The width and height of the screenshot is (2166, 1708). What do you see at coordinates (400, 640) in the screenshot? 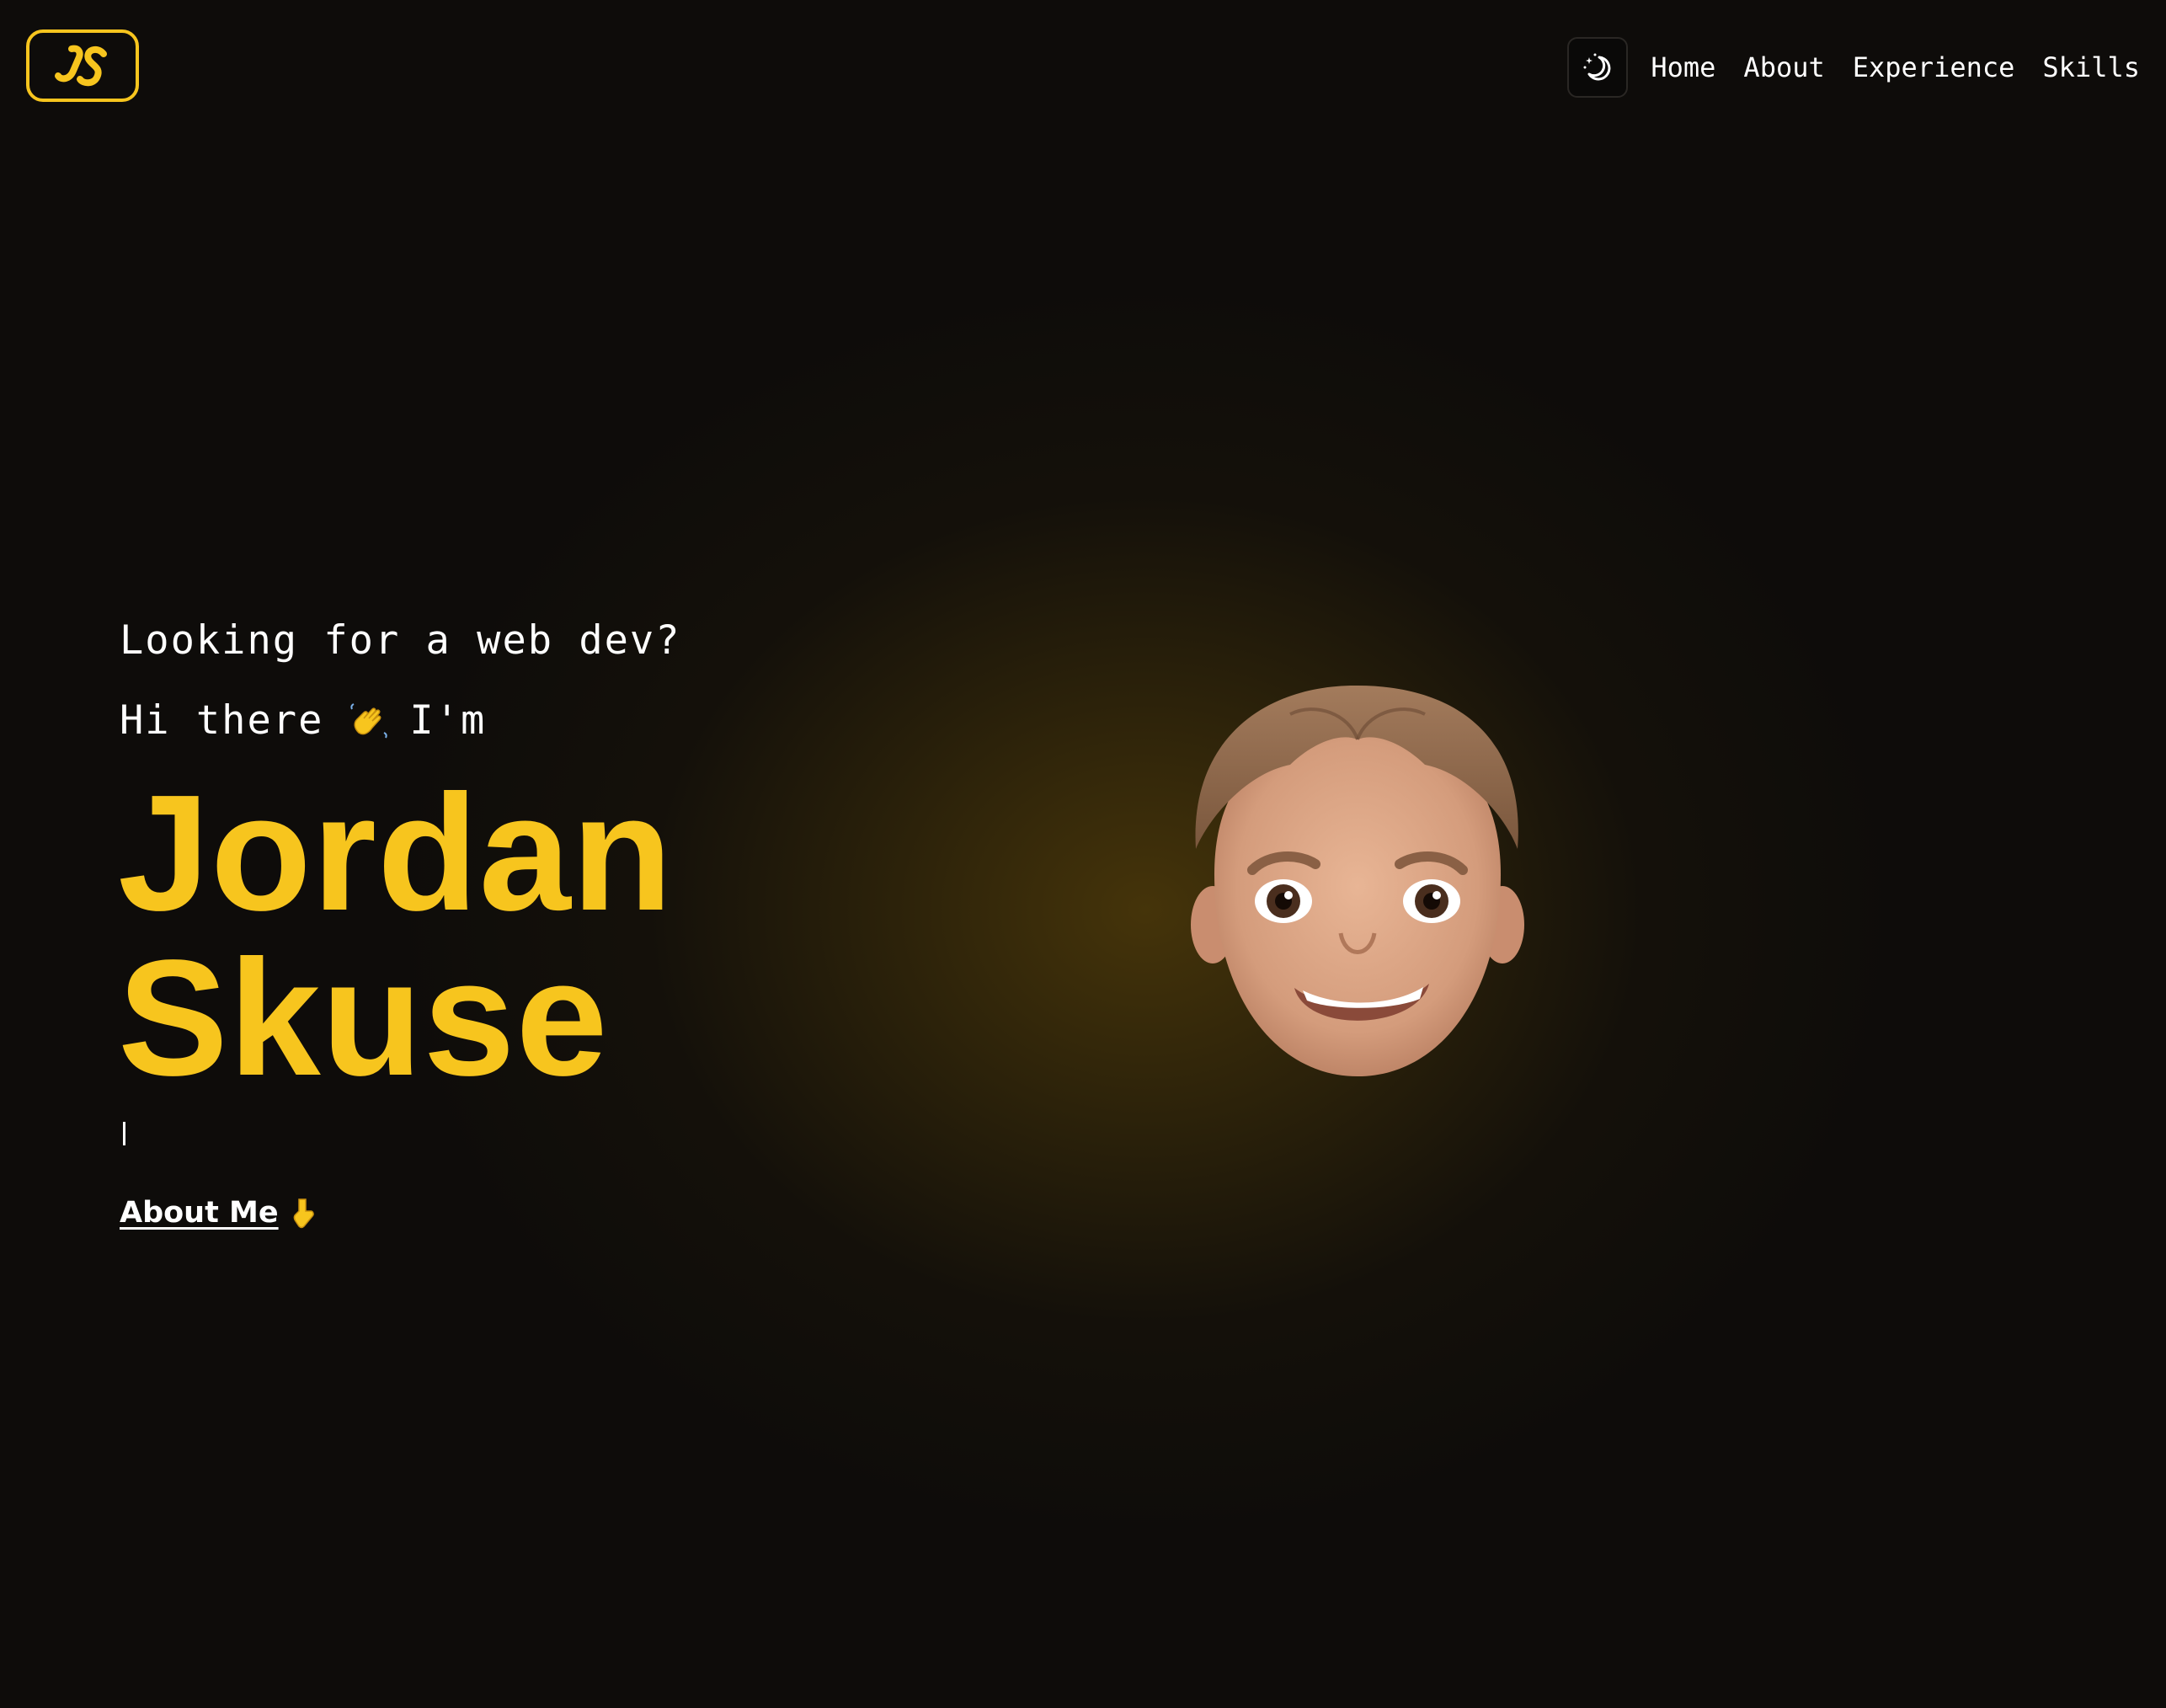
I see `hero-tagline: Looking for a web dev?` at bounding box center [400, 640].